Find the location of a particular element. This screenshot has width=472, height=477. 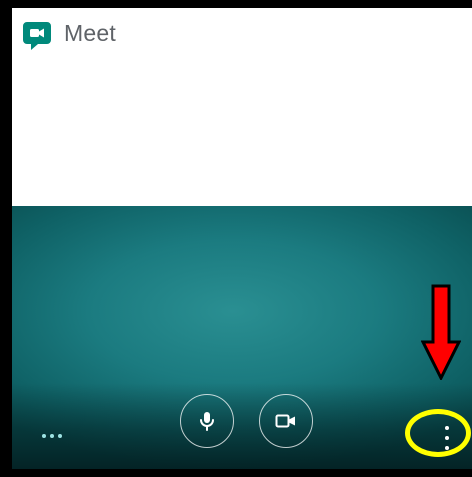

vertical-dots-icon is located at coordinates (447, 428).